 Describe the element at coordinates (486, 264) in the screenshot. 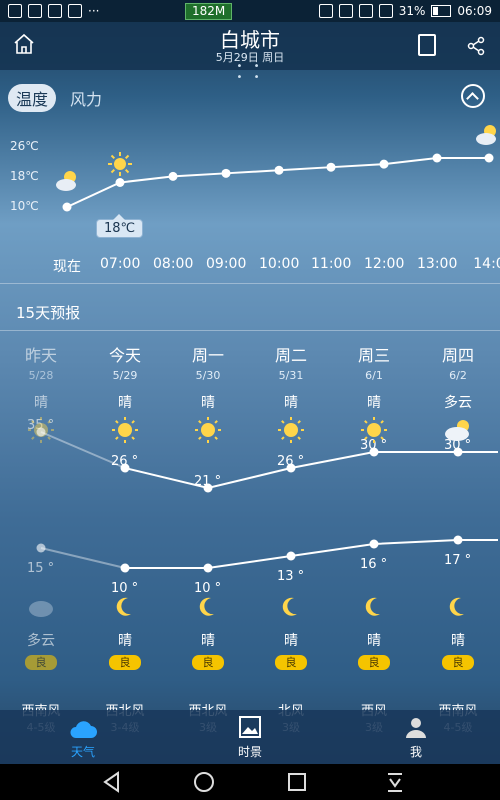

I see `hour-label: 14:0` at that location.